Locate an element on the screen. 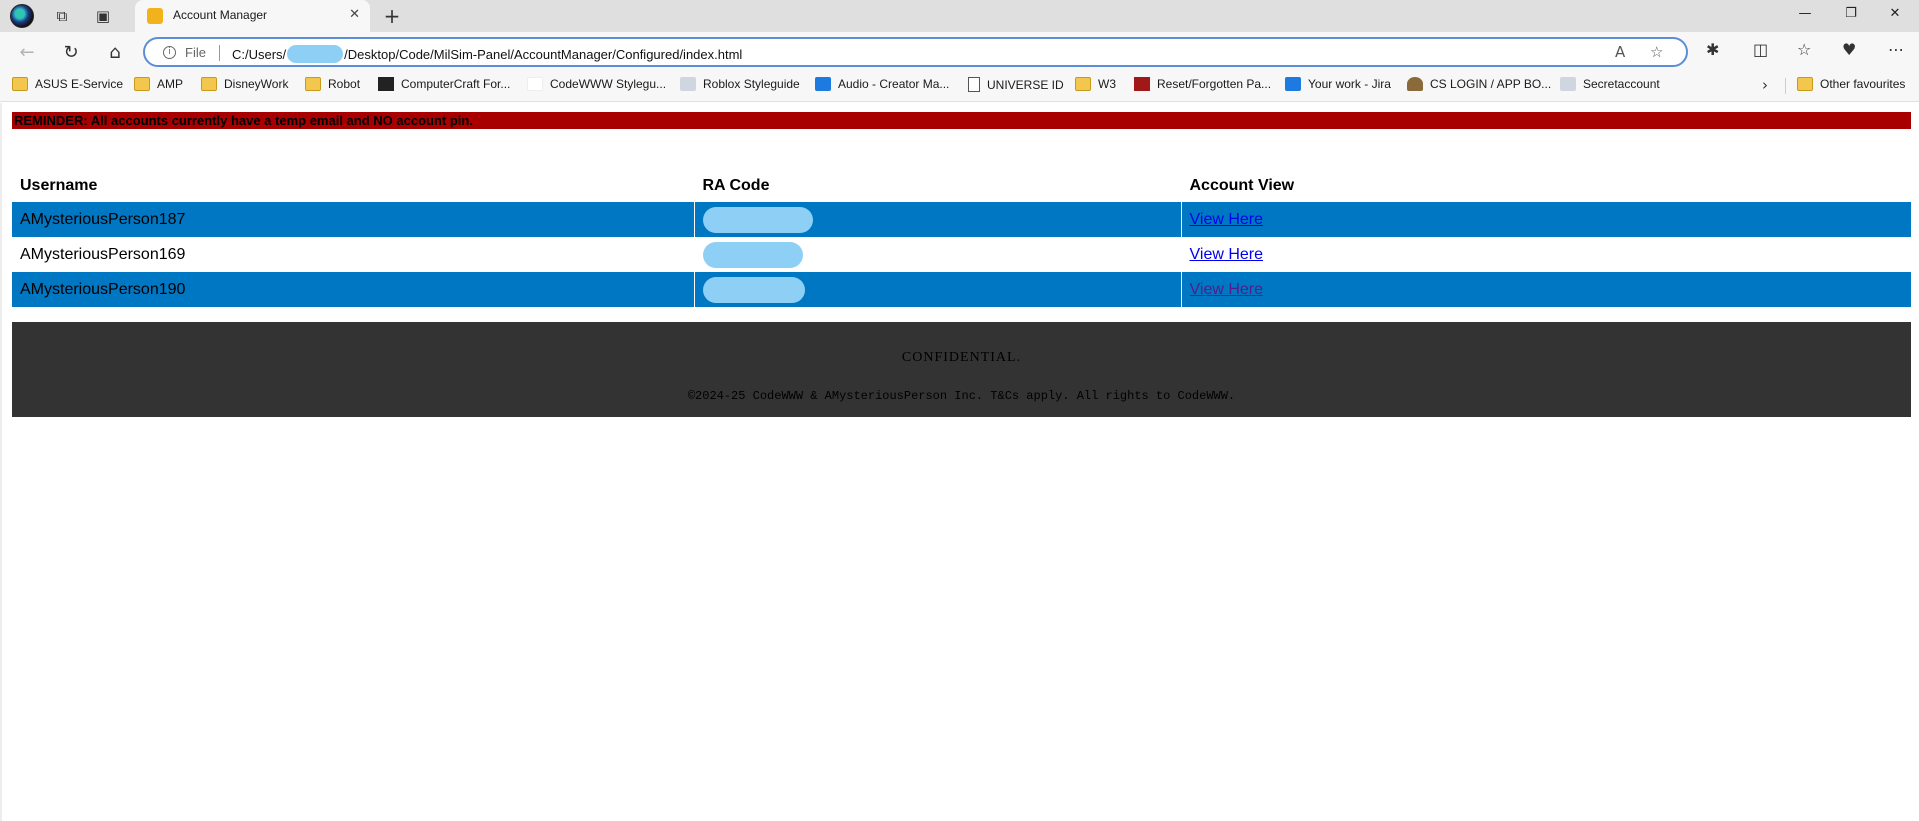 The height and width of the screenshot is (821, 1919). bookmark-w3: W3 is located at coordinates (1095, 84).